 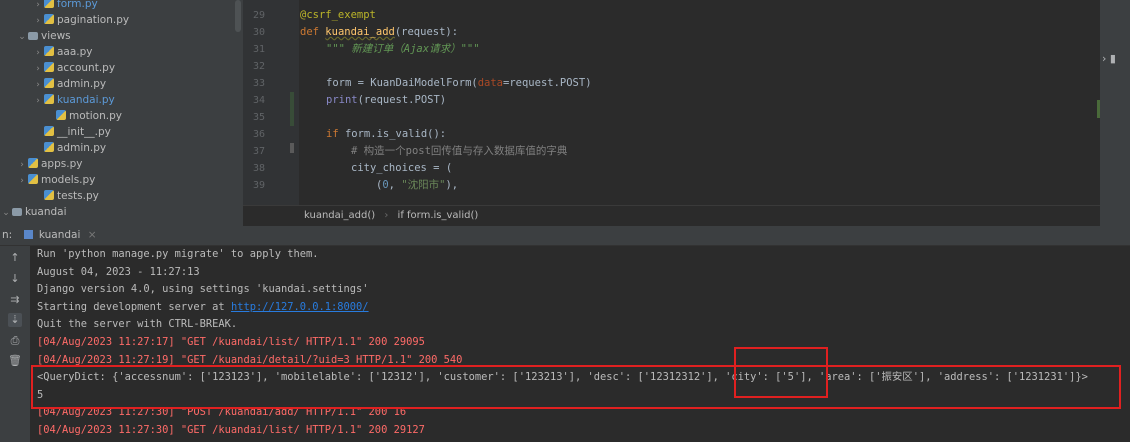 What do you see at coordinates (15, 320) in the screenshot?
I see `scroll-to-end-icon: ⇣` at bounding box center [15, 320].